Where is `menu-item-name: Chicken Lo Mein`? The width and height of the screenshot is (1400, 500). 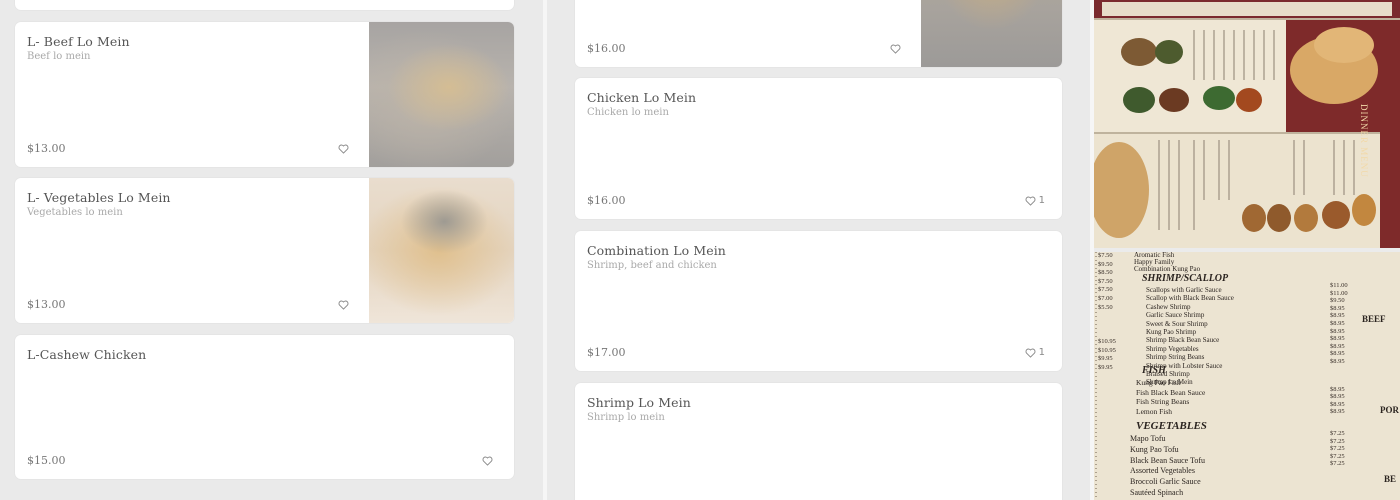 menu-item-name: Chicken Lo Mein is located at coordinates (642, 97).